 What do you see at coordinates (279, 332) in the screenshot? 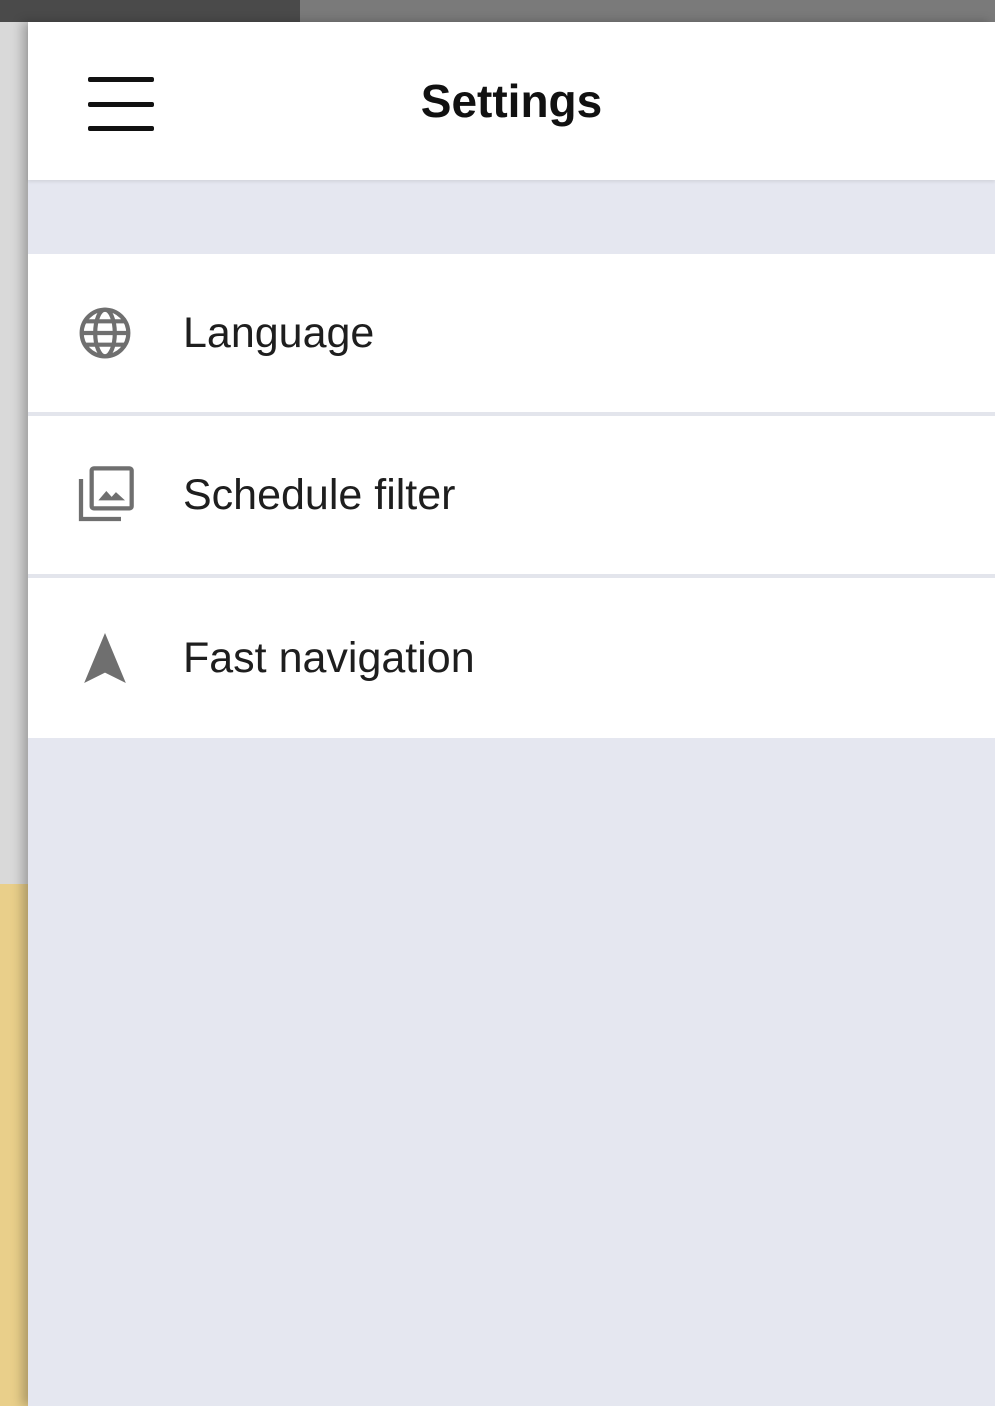
I see `settings-item-label: Language` at bounding box center [279, 332].